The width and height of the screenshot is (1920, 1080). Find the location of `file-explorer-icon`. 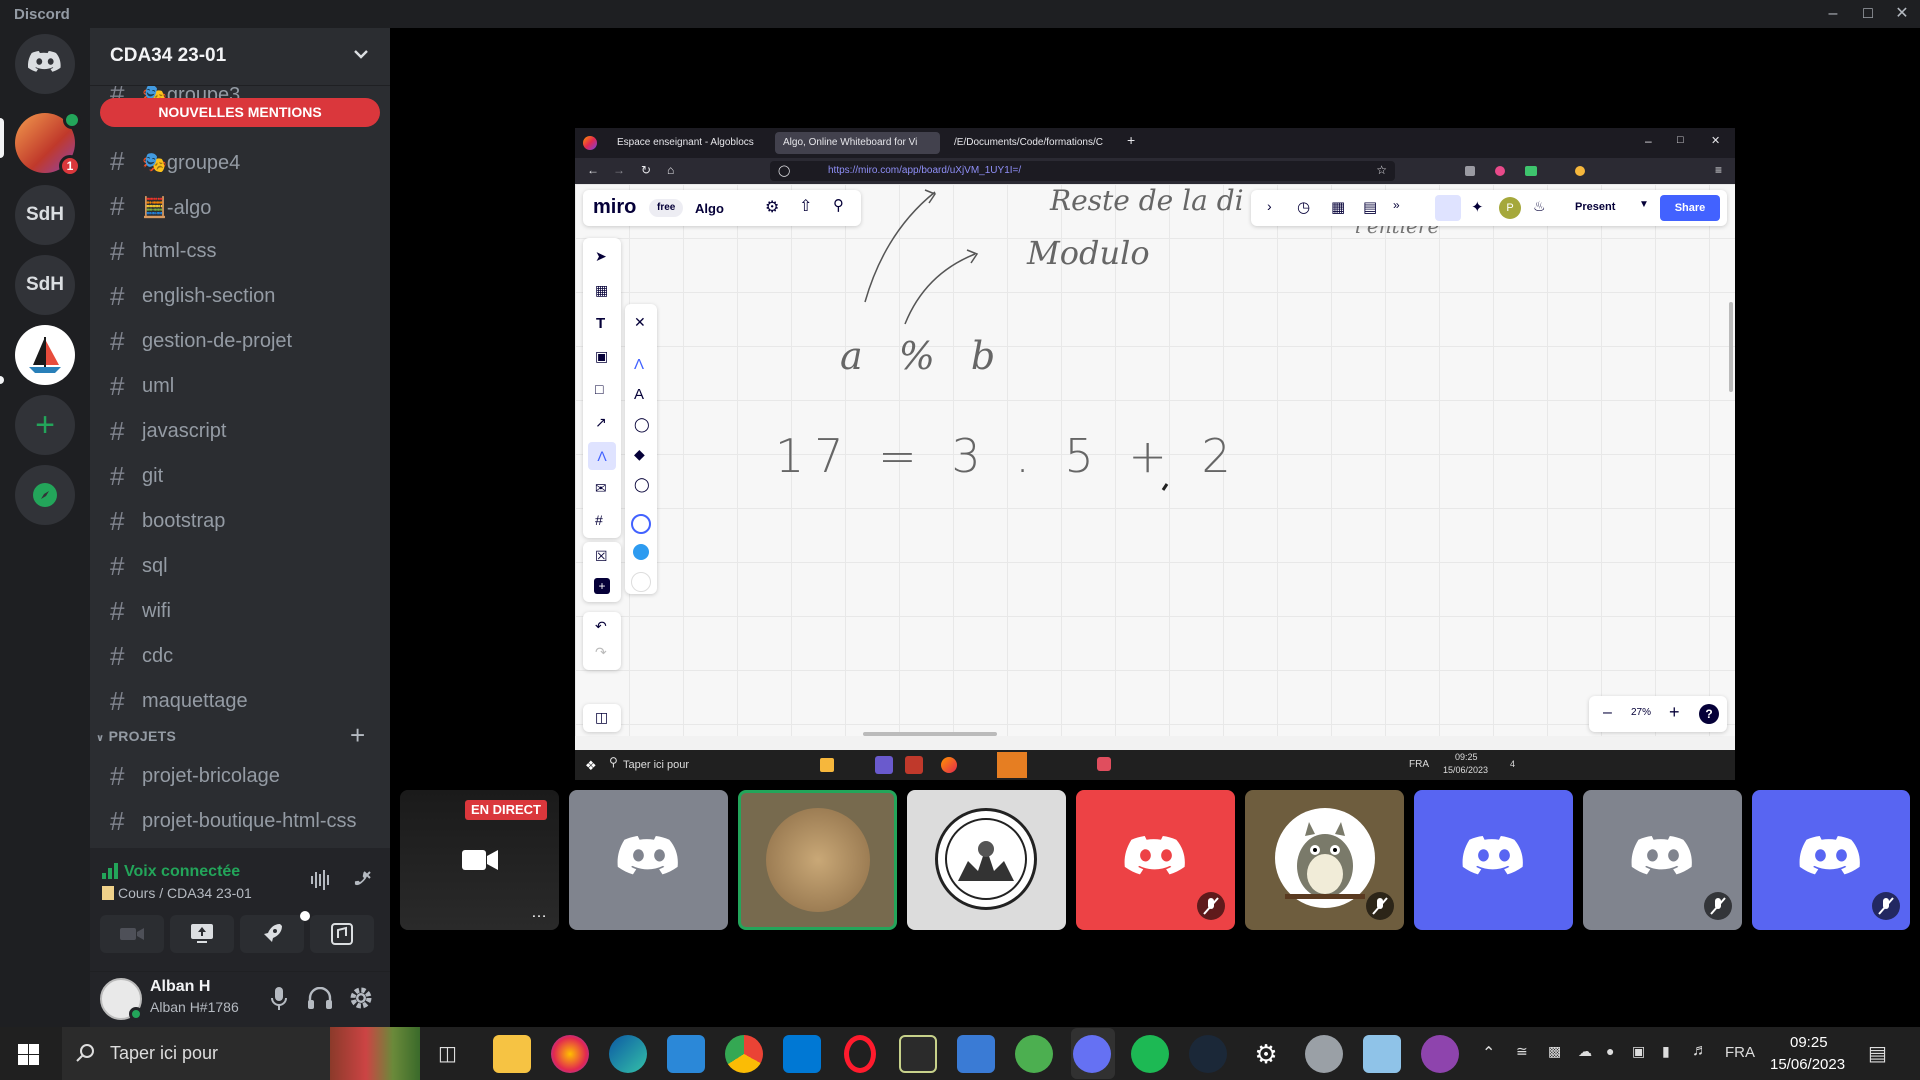

file-explorer-icon is located at coordinates (512, 1054).